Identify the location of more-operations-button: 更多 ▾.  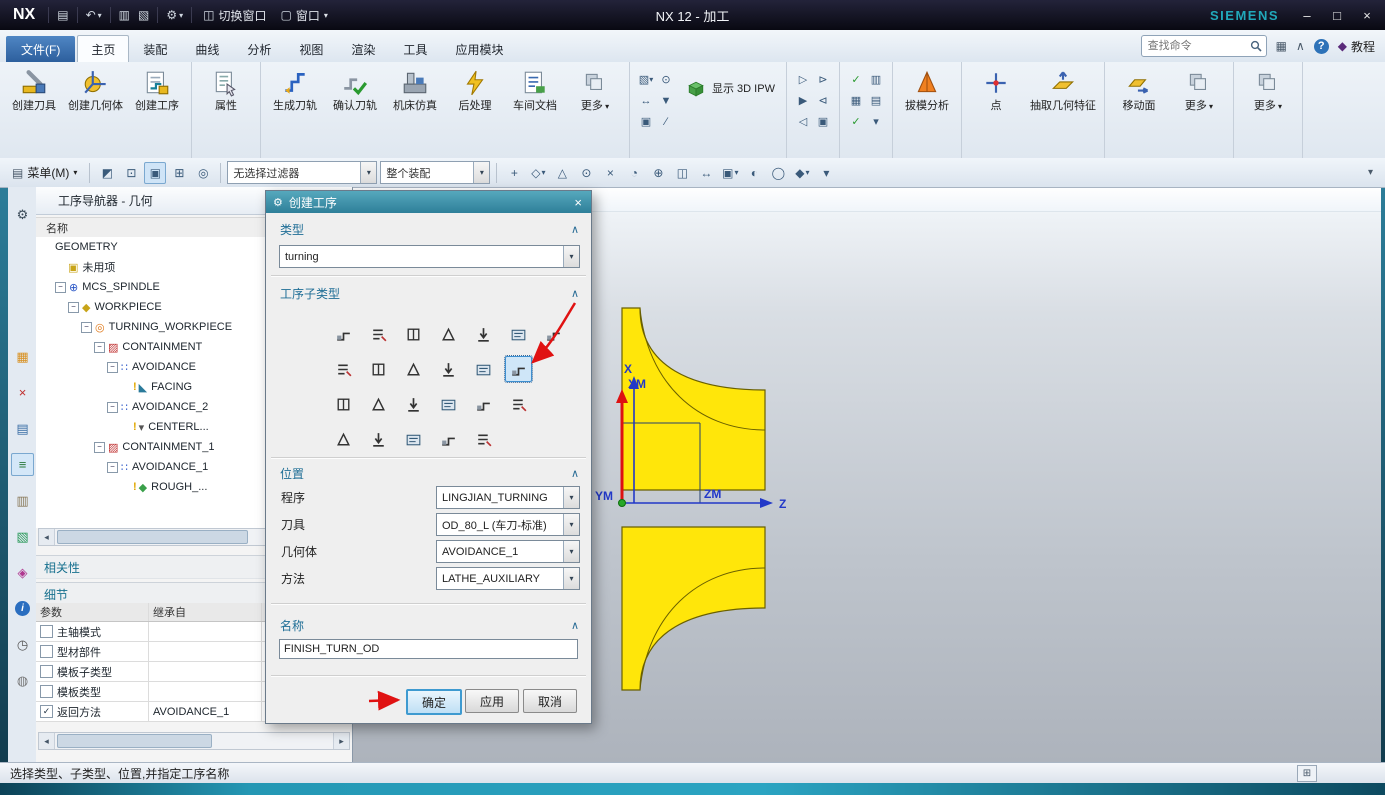
(595, 88).